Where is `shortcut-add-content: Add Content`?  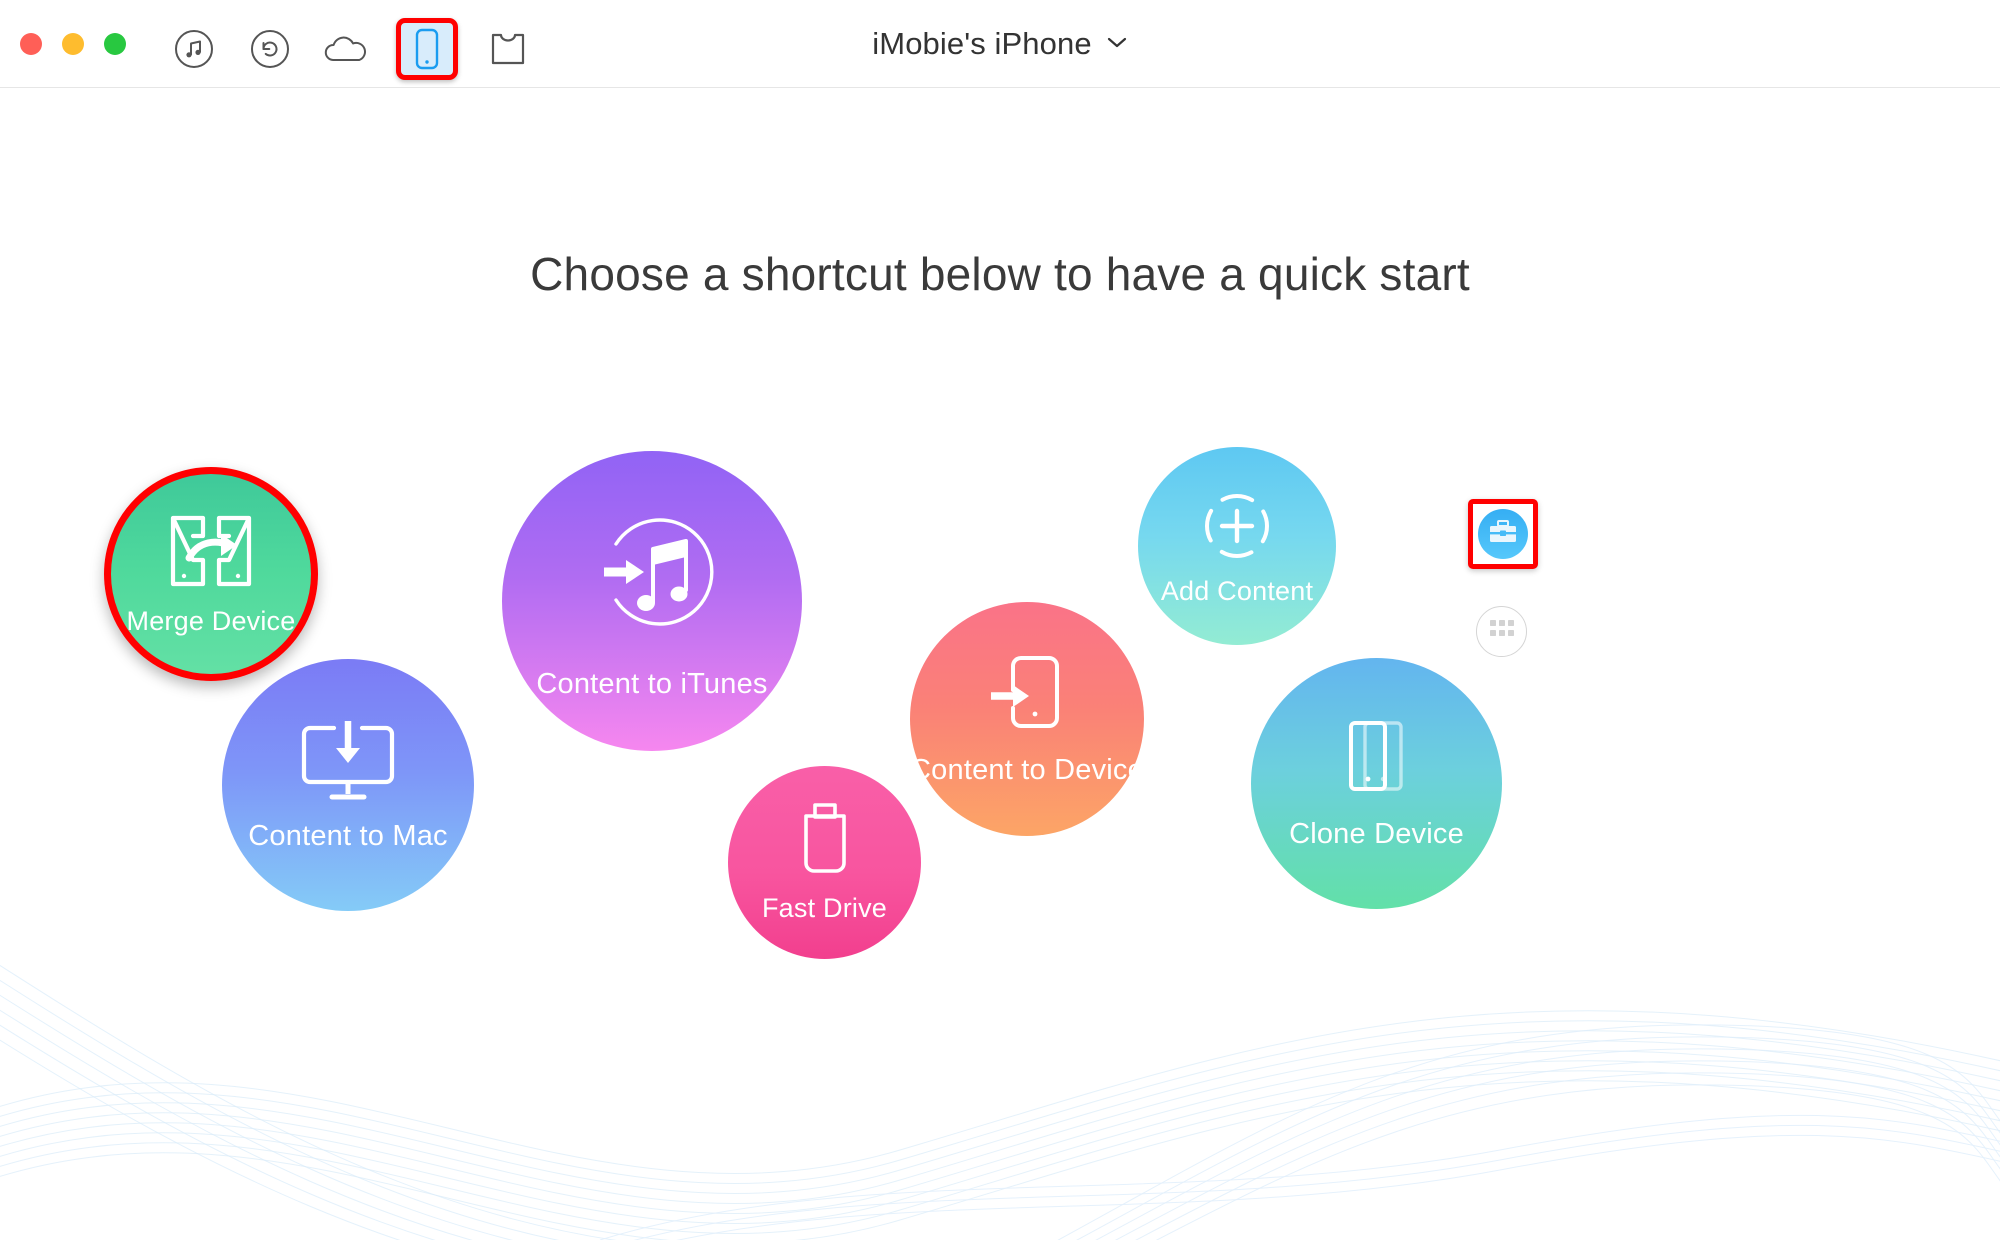 shortcut-add-content: Add Content is located at coordinates (1237, 546).